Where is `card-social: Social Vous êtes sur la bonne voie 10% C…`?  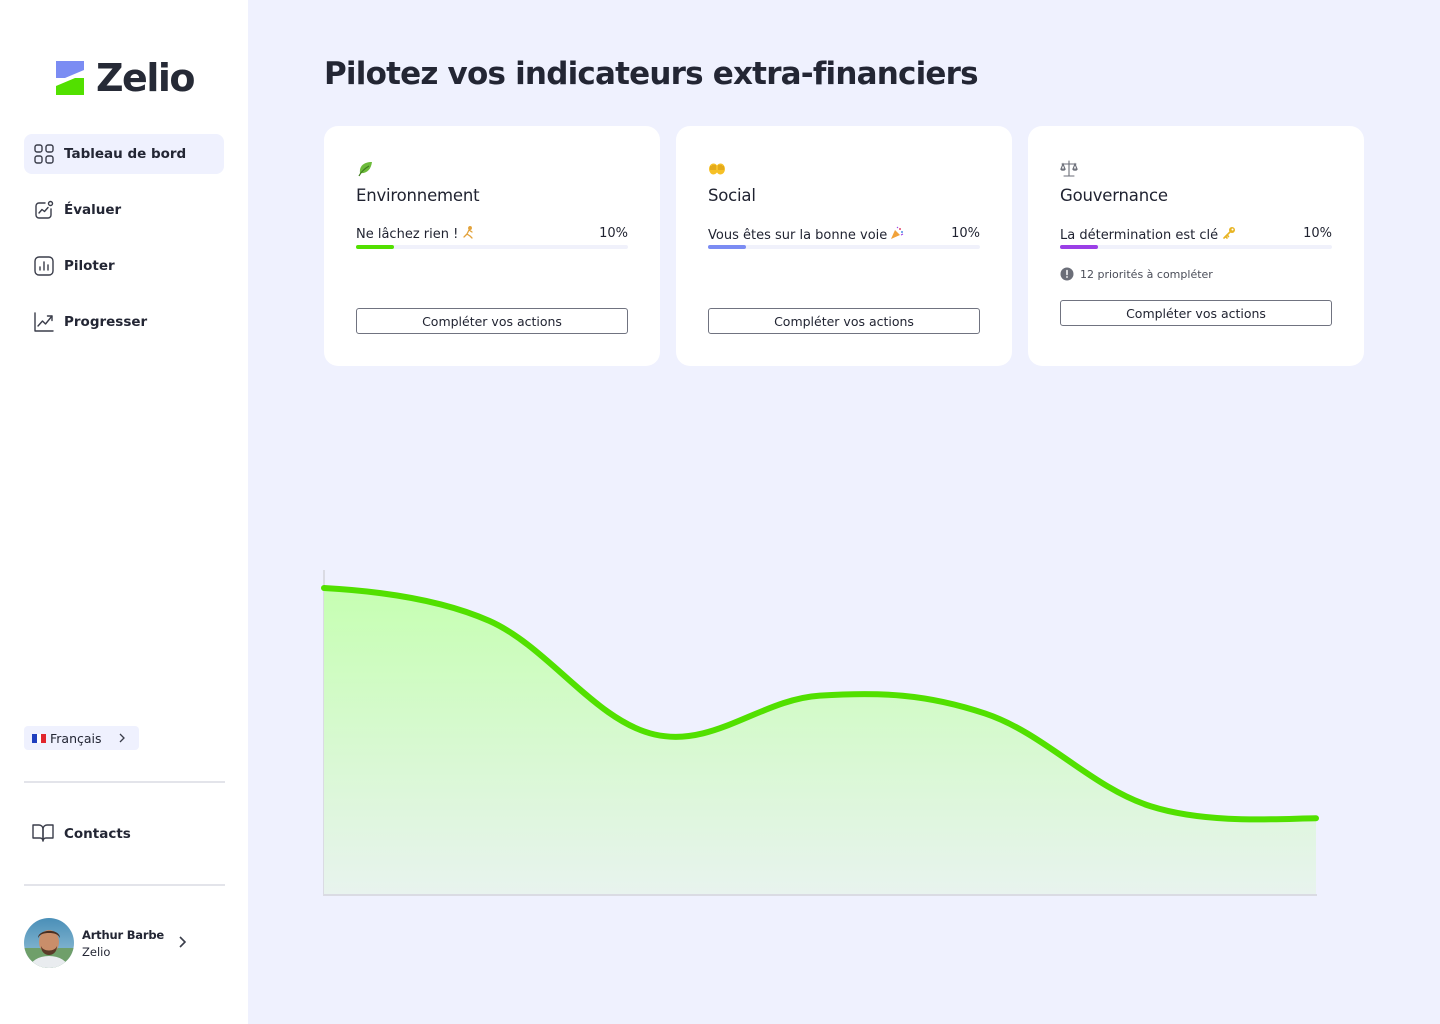 card-social: Social Vous êtes sur la bonne voie 10% C… is located at coordinates (844, 246).